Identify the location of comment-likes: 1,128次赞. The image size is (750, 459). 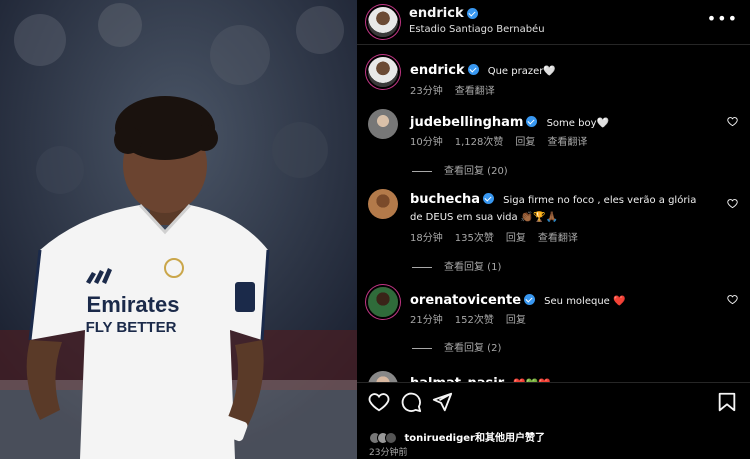
(479, 142).